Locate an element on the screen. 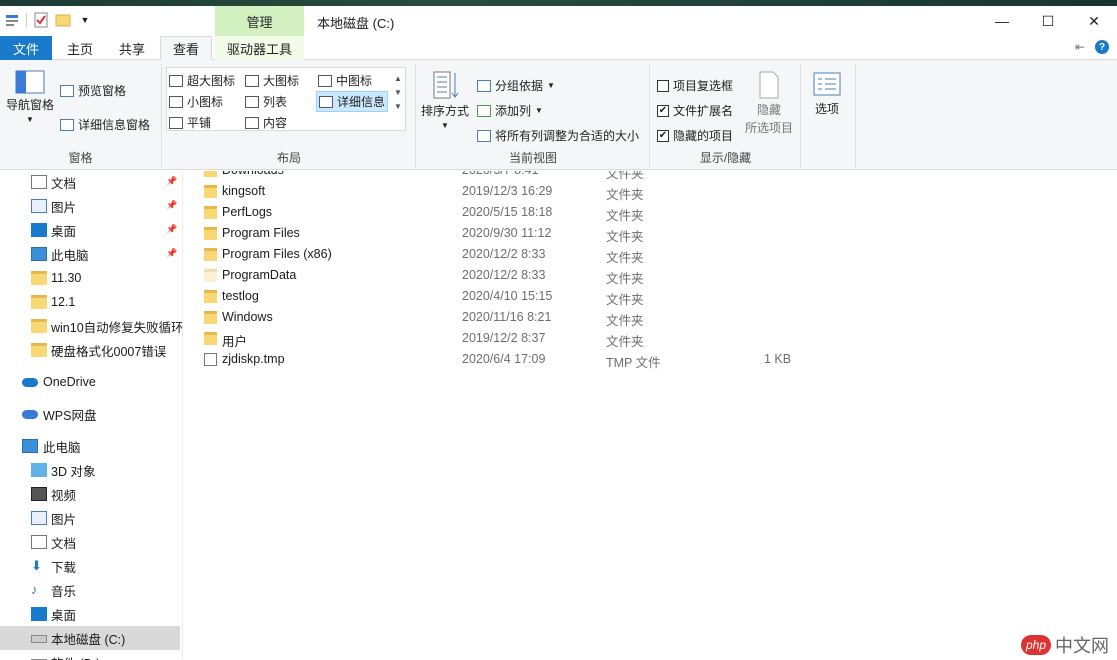 The image size is (1117, 660). file-date: 2020/4/10 15:15 is located at coordinates (507, 296).